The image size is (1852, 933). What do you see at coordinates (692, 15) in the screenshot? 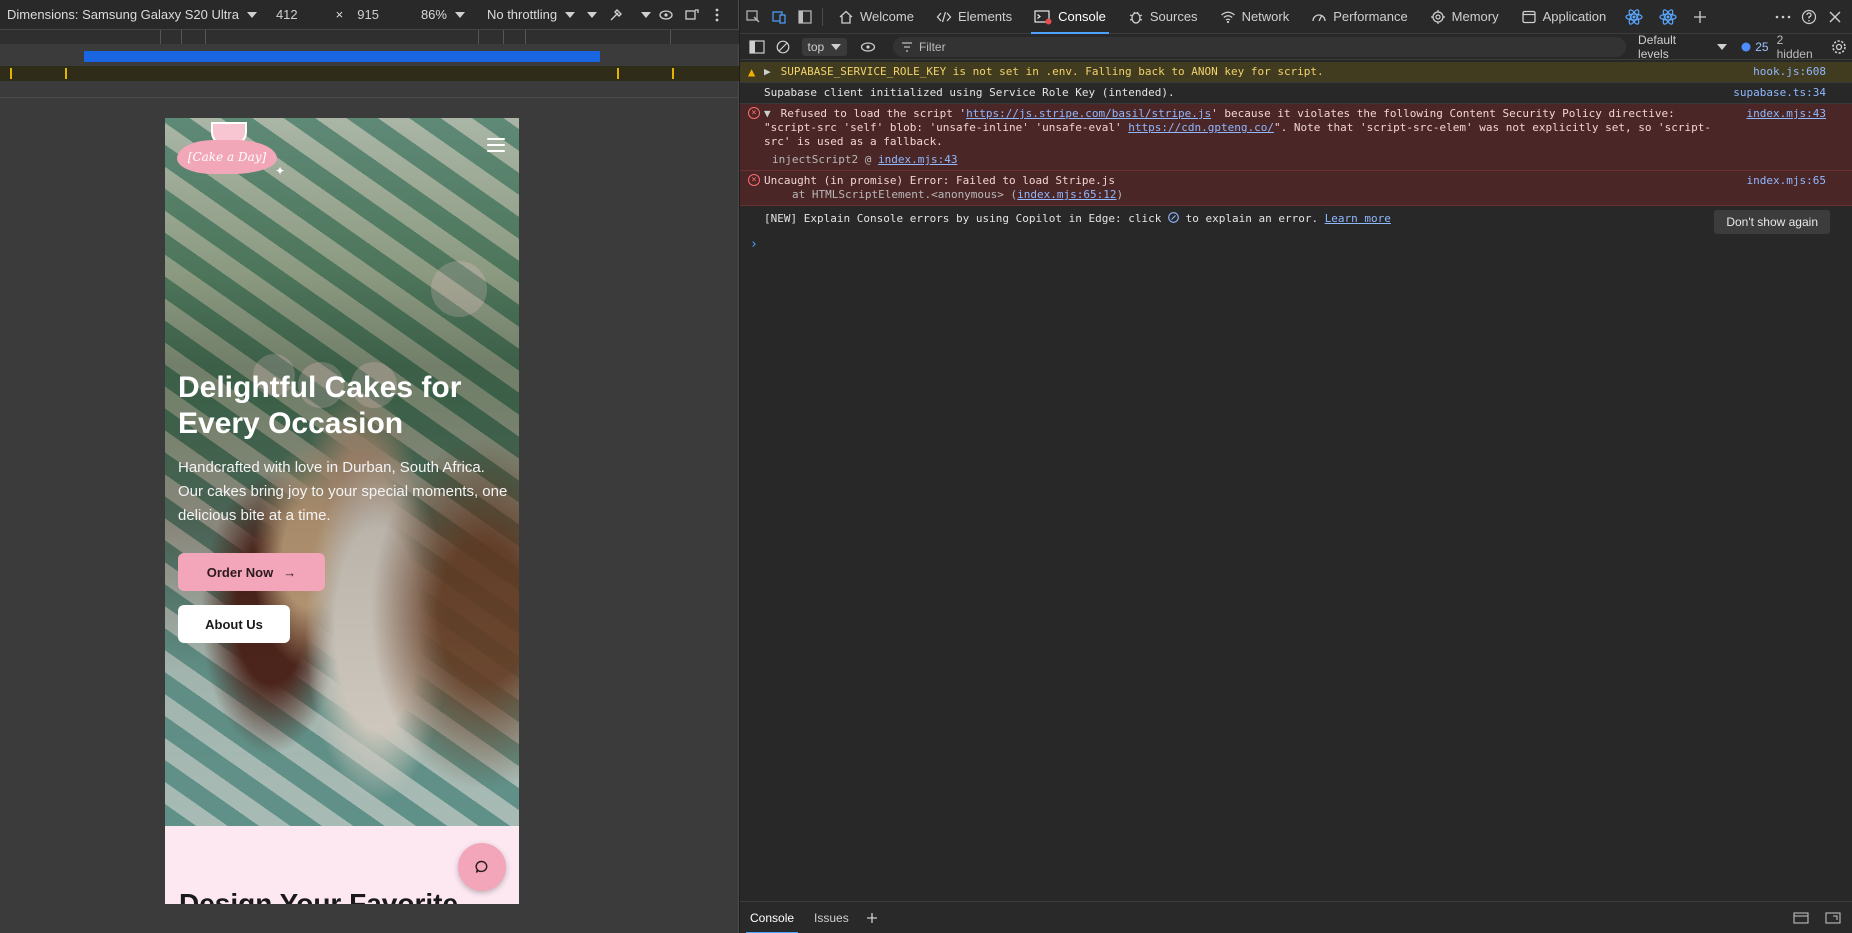
I see `rotate-icon` at bounding box center [692, 15].